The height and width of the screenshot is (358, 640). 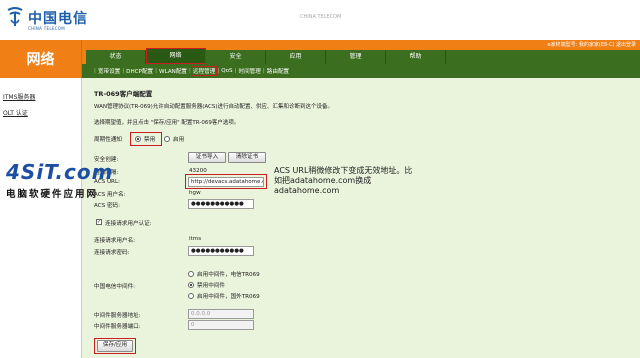 What do you see at coordinates (249, 71) in the screenshot?
I see `subtab-time: 时间管理` at bounding box center [249, 71].